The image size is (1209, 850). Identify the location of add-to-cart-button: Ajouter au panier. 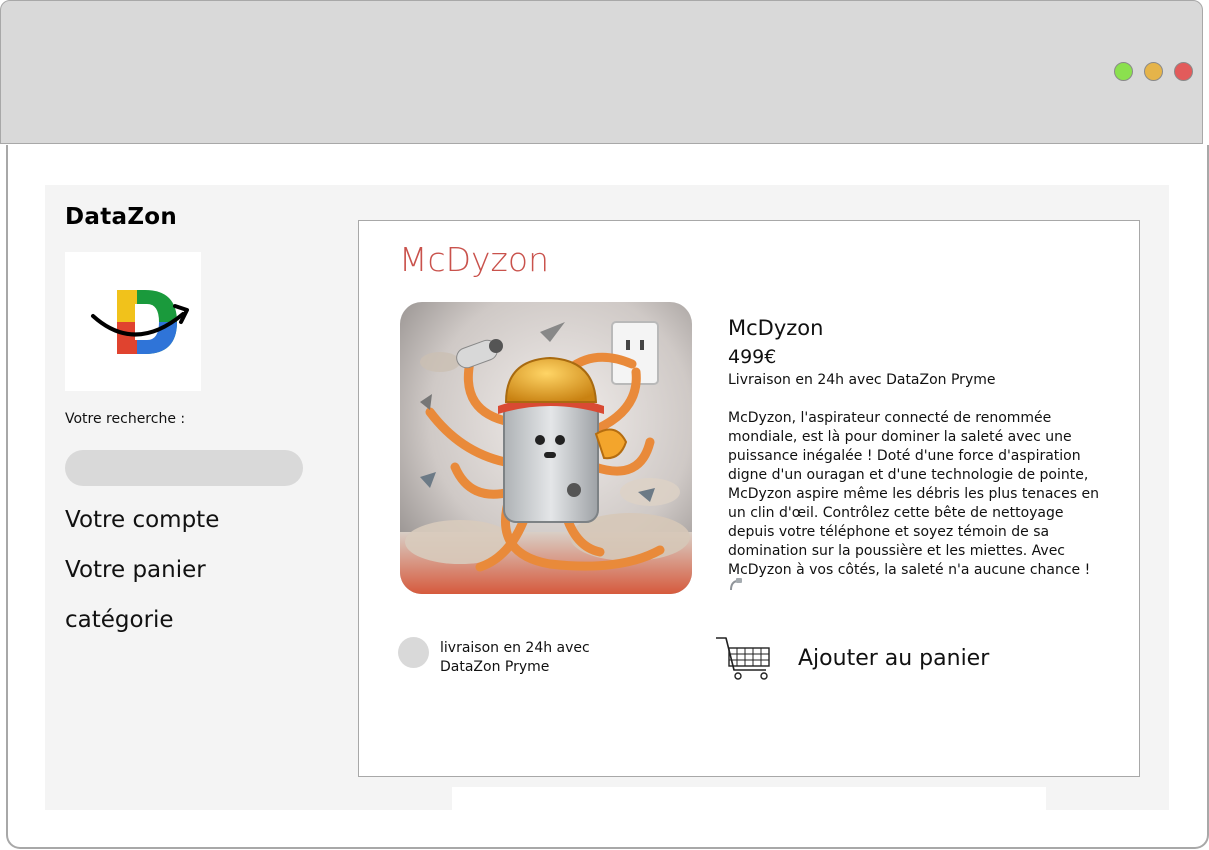
(864, 660).